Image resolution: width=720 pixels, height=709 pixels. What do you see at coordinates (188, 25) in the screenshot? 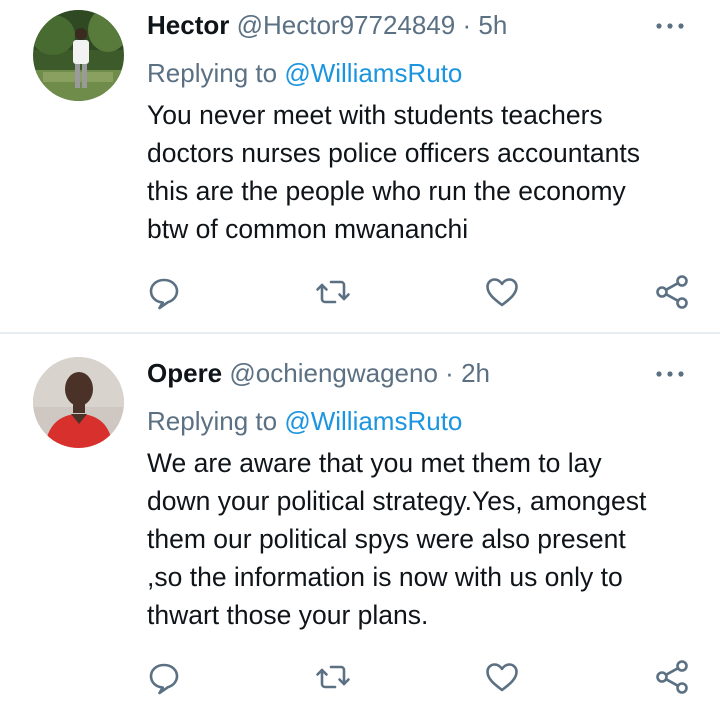
I see `display-name: Hector` at bounding box center [188, 25].